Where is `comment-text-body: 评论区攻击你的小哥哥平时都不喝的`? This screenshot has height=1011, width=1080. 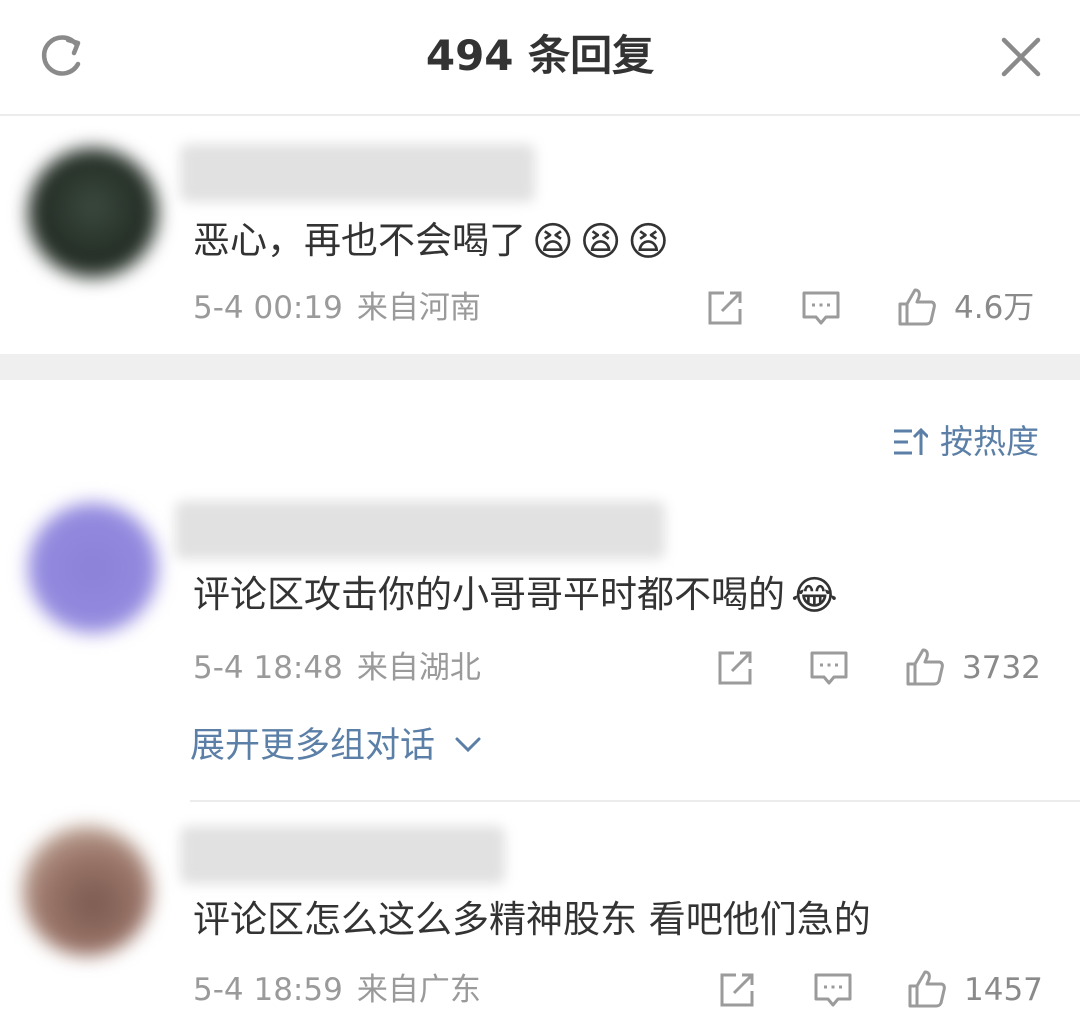 comment-text-body: 评论区攻击你的小哥哥平时都不喝的 is located at coordinates (489, 594).